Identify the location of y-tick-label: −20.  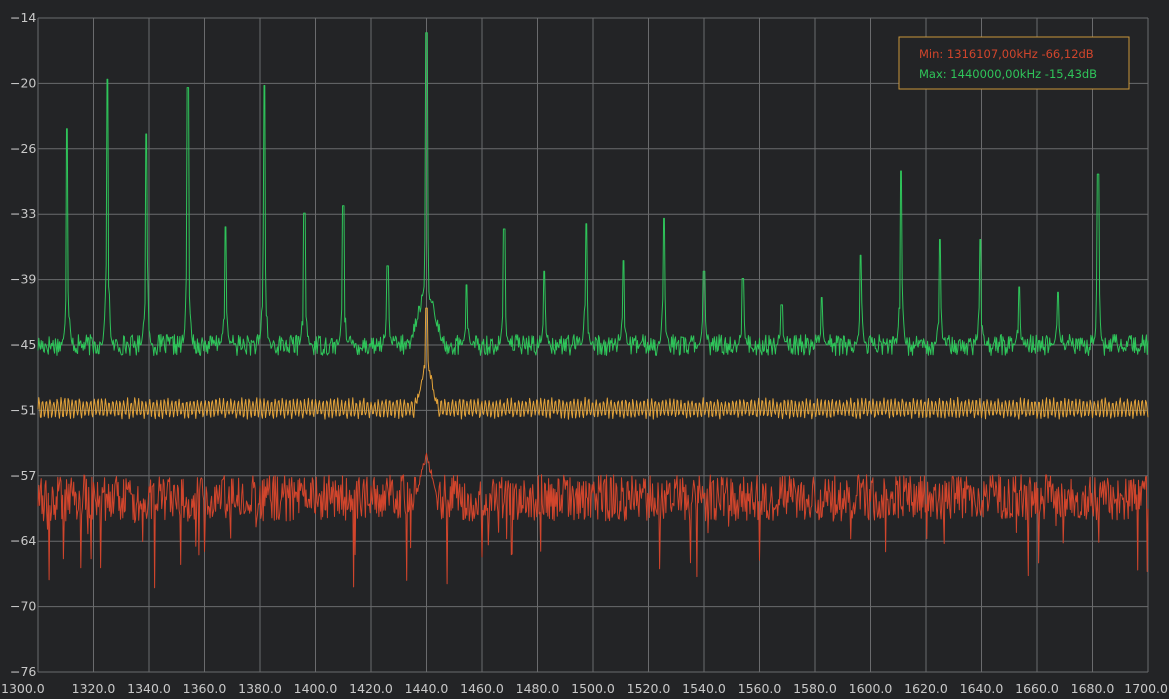
(23, 82).